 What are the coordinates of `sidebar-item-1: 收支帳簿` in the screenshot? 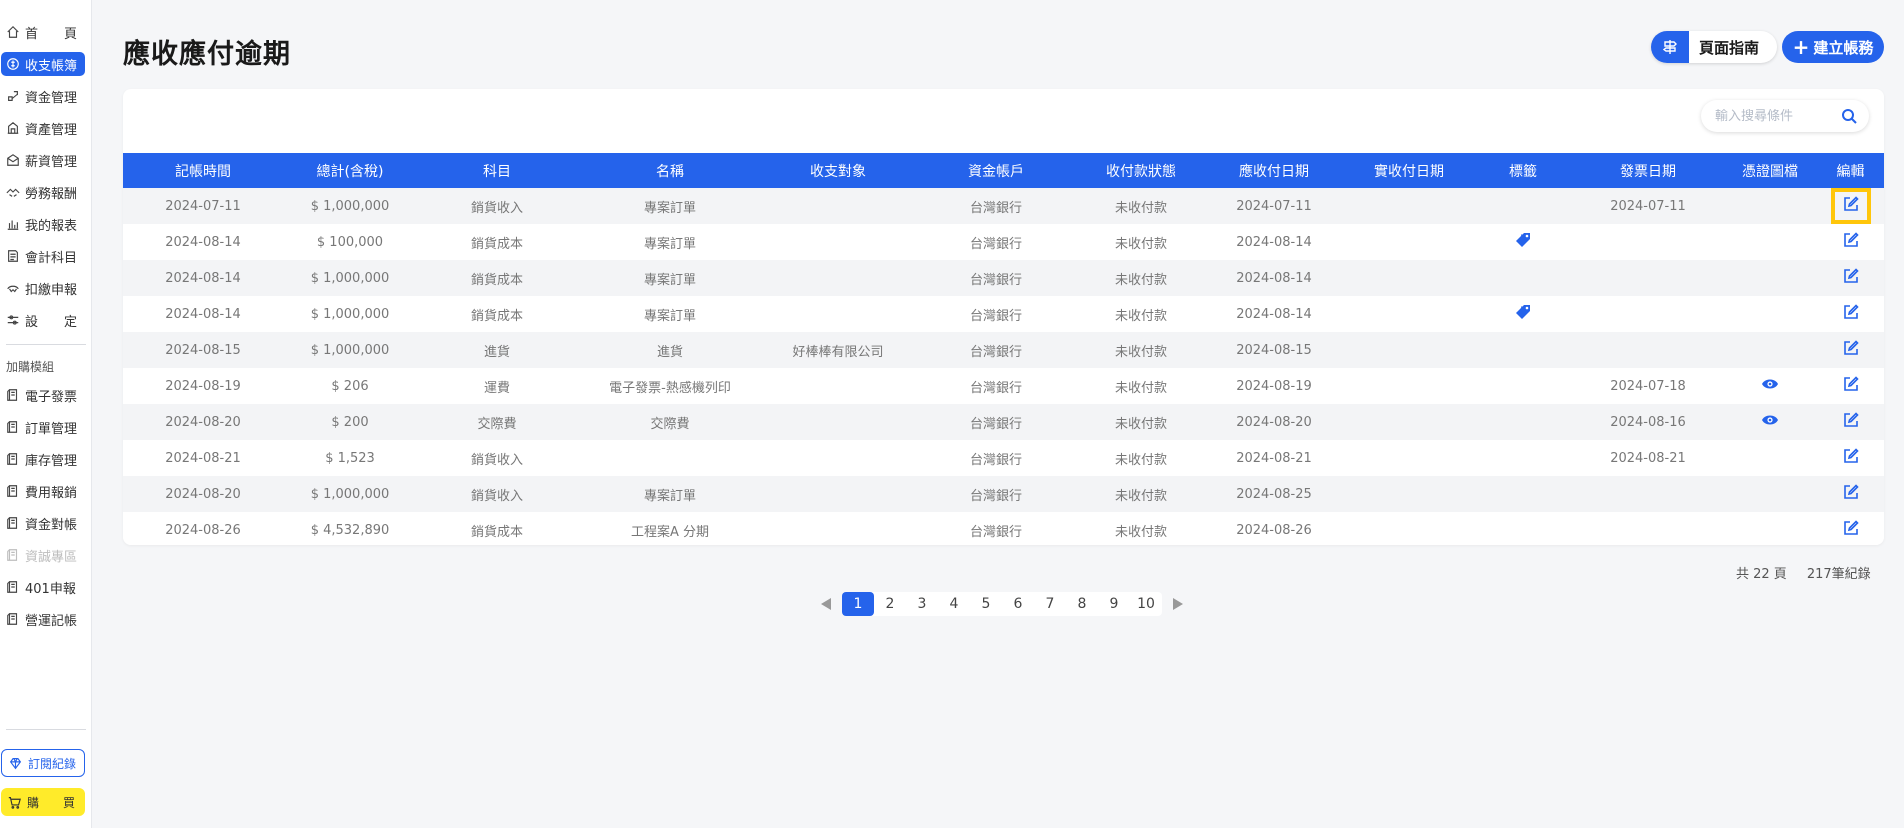 It's located at (46, 64).